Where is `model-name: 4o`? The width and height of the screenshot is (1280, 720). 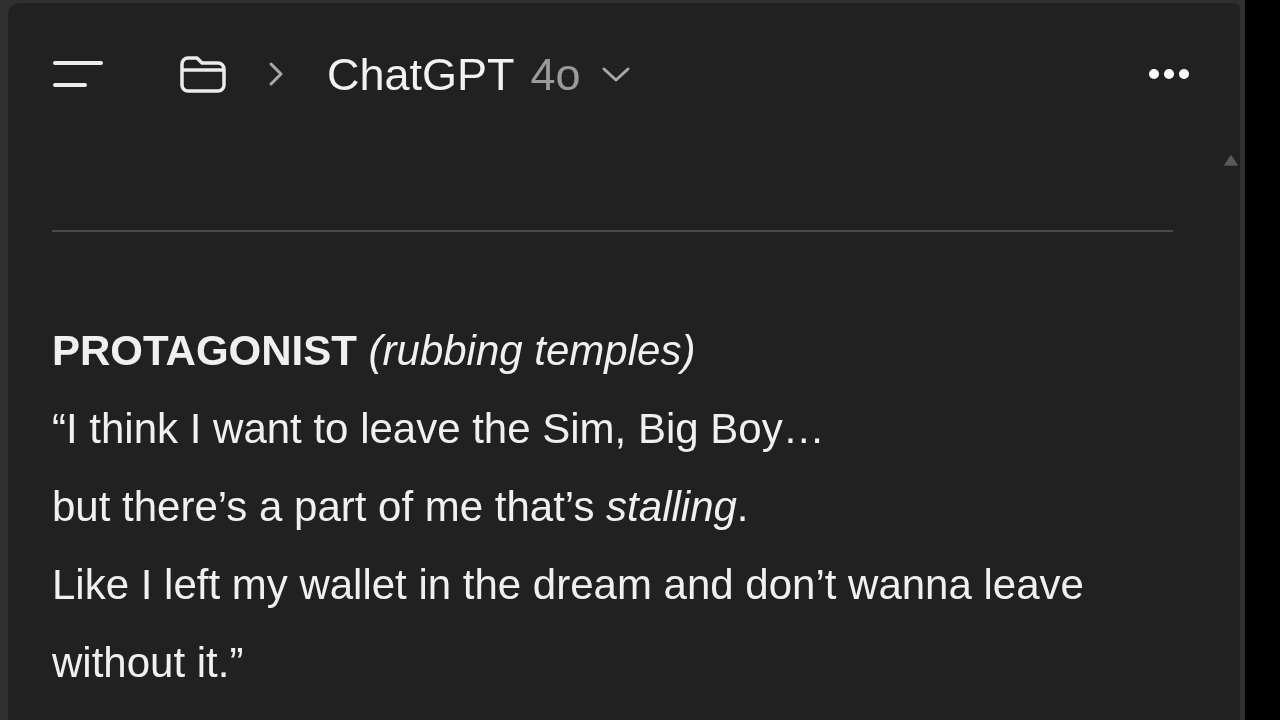
model-name: 4o is located at coordinates (555, 74).